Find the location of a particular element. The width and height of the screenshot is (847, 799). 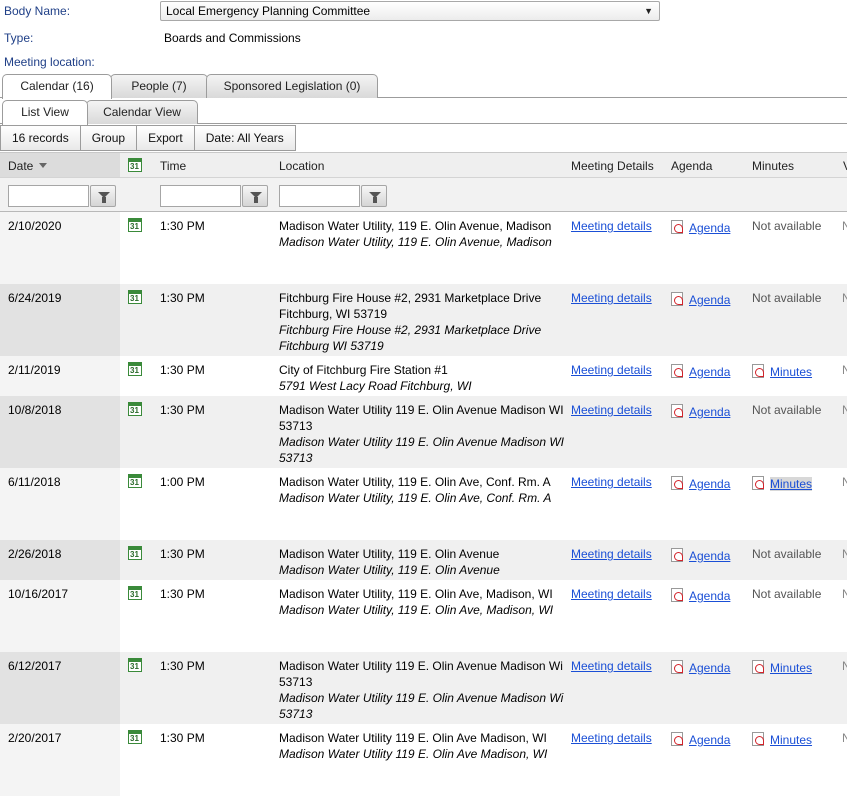

header-location: Location is located at coordinates (301, 166).